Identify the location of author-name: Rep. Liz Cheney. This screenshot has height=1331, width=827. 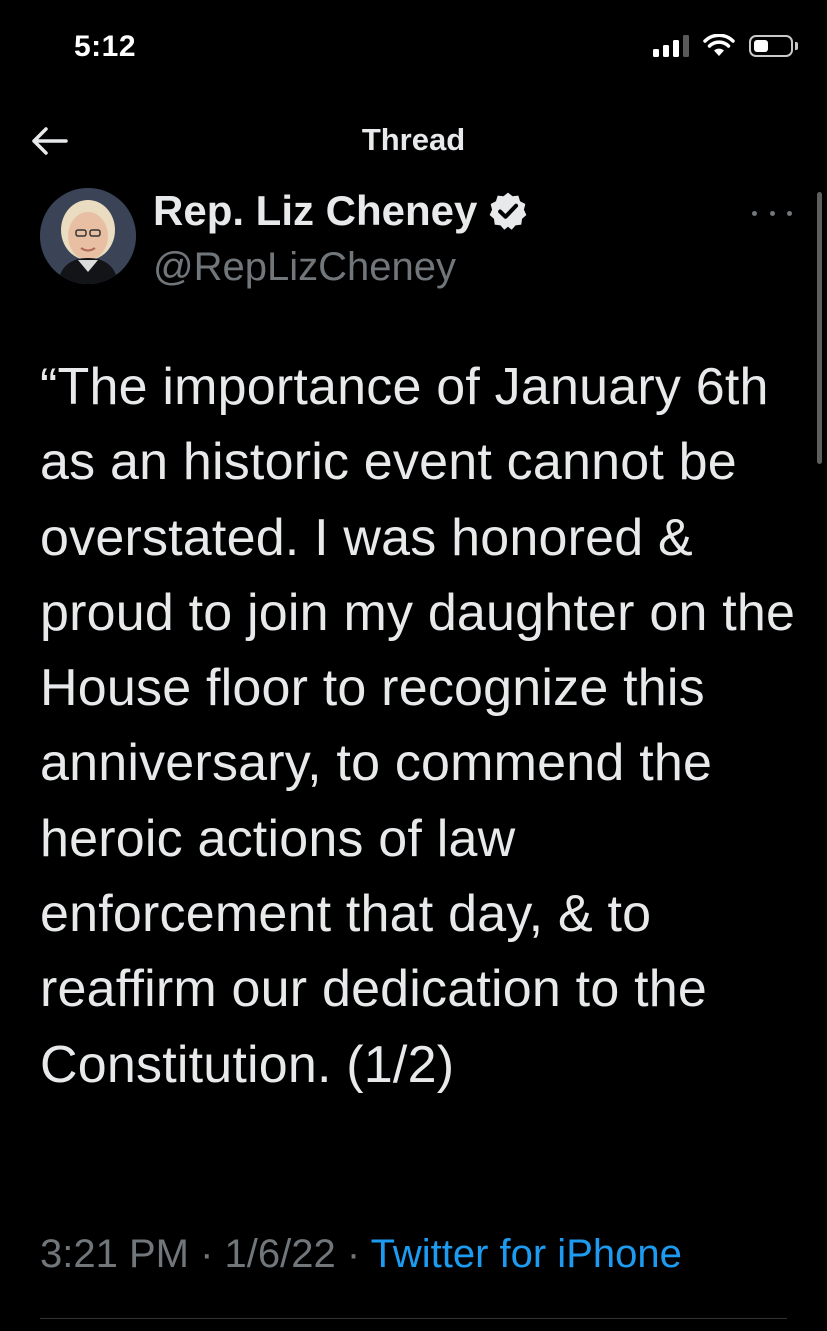
(315, 211).